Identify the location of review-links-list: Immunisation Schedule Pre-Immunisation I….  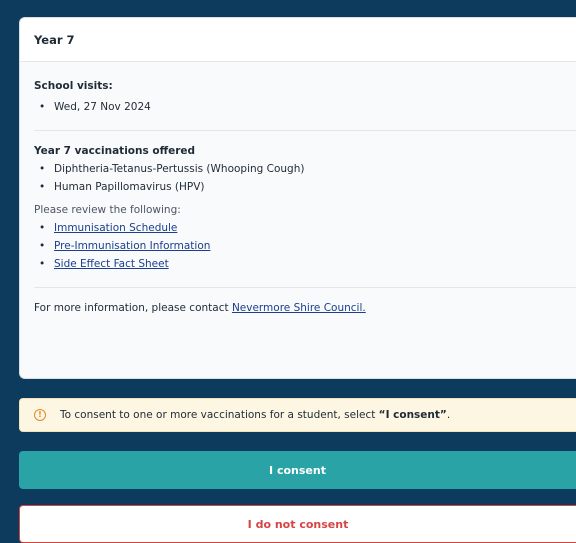
(305, 246).